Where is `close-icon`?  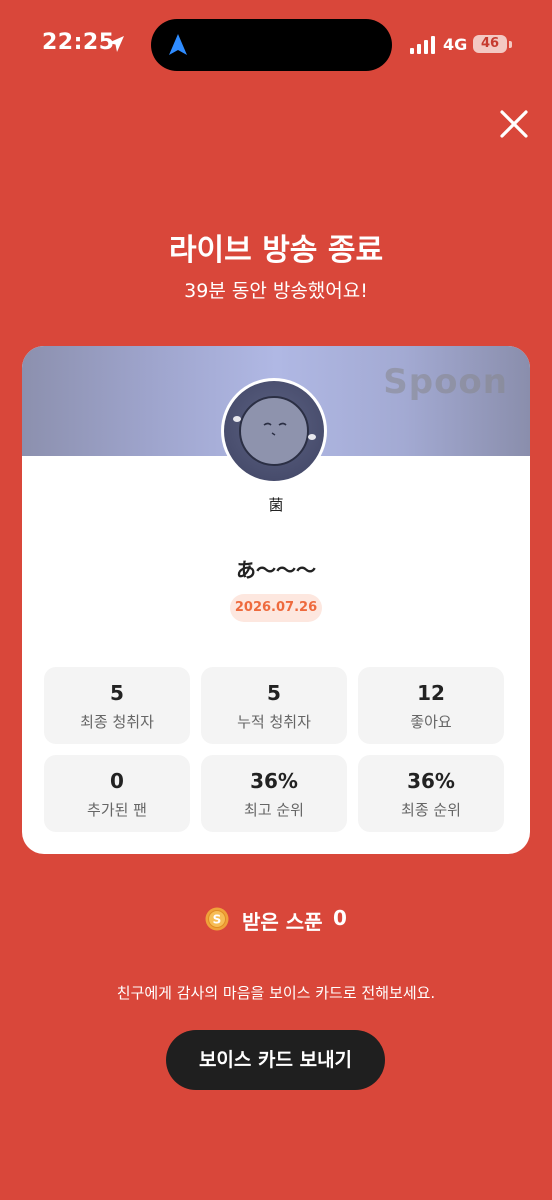 close-icon is located at coordinates (514, 124).